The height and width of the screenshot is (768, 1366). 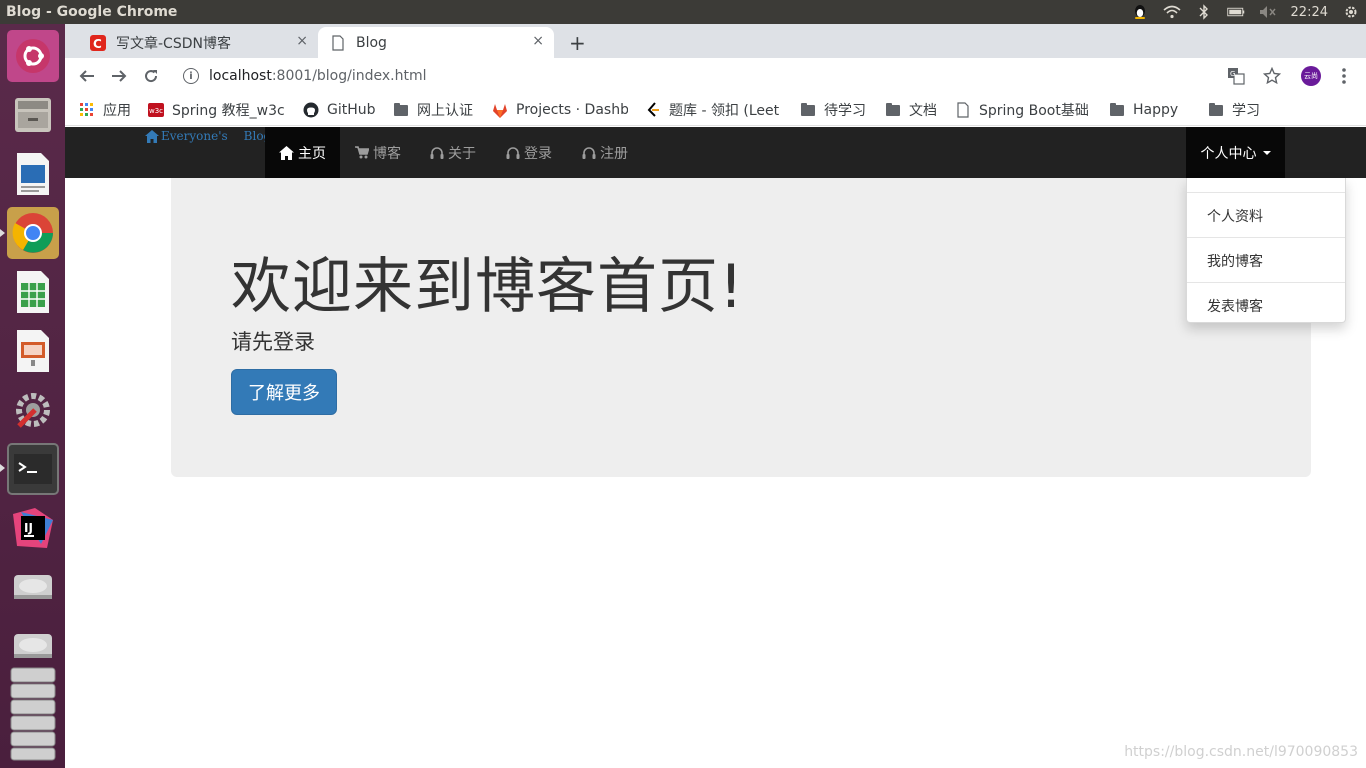 I want to click on reload-icon, so click(x=151, y=76).